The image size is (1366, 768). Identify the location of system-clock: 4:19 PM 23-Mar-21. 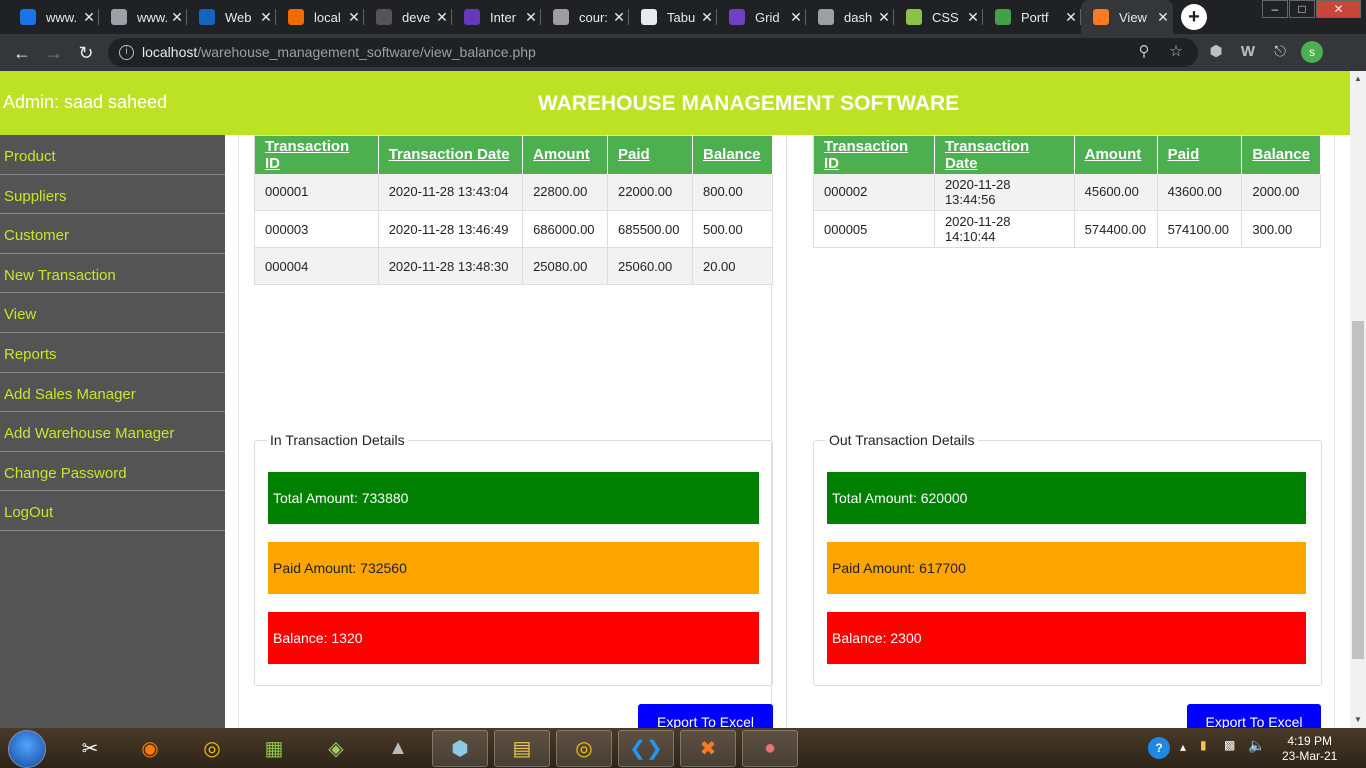
(1309, 749).